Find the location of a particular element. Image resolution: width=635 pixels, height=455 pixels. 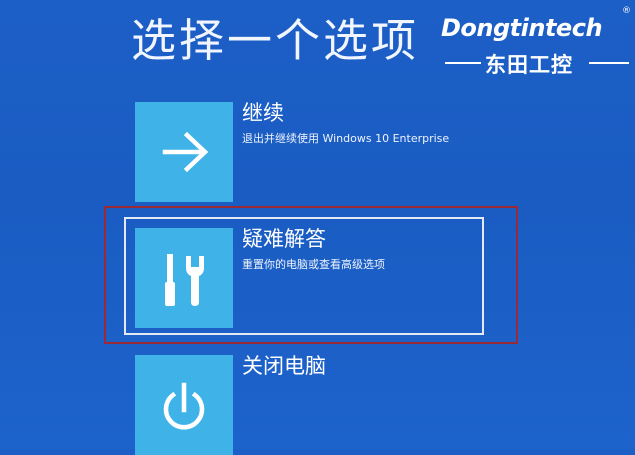

continue-tile is located at coordinates (184, 152).